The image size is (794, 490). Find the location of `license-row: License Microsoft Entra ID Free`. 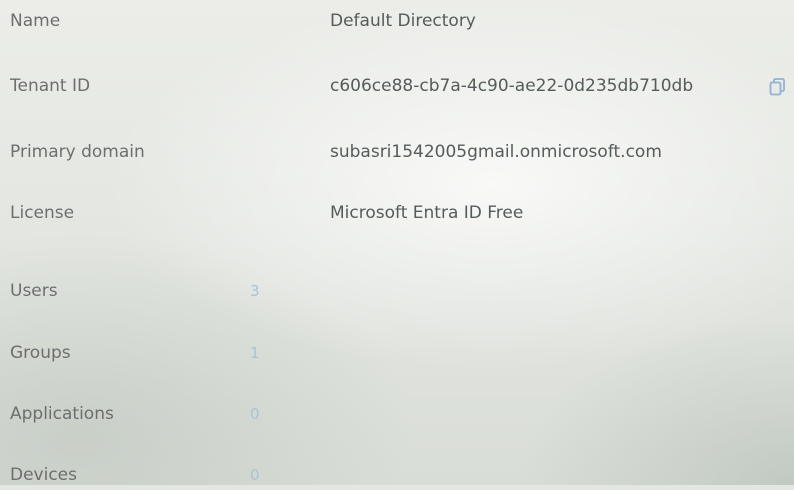

license-row: License Microsoft Entra ID Free is located at coordinates (397, 213).